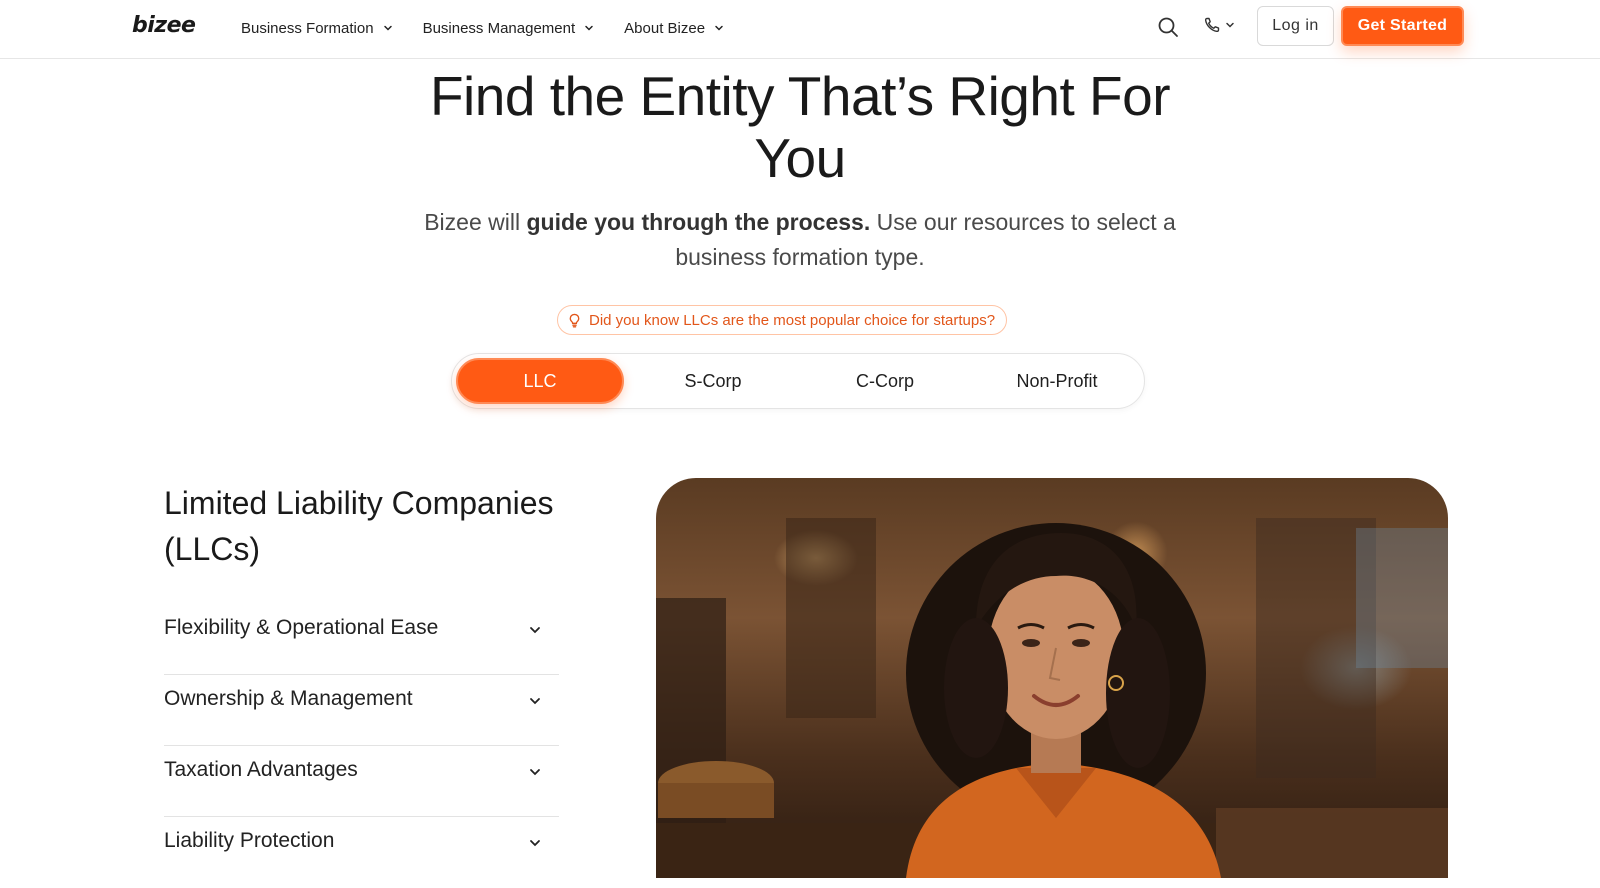 The width and height of the screenshot is (1600, 888). I want to click on accordion-item-taxation: Taxation Advantages, so click(361, 781).